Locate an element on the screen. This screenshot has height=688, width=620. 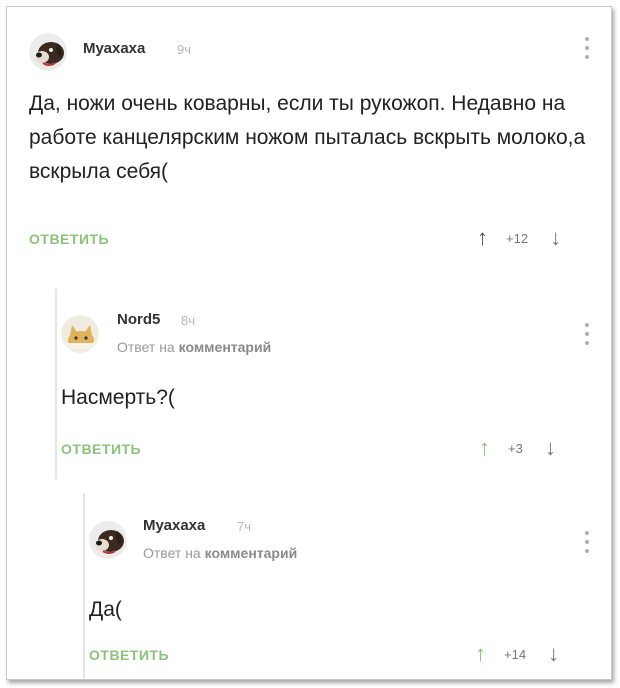
comment-rating: +3 is located at coordinates (515, 448).